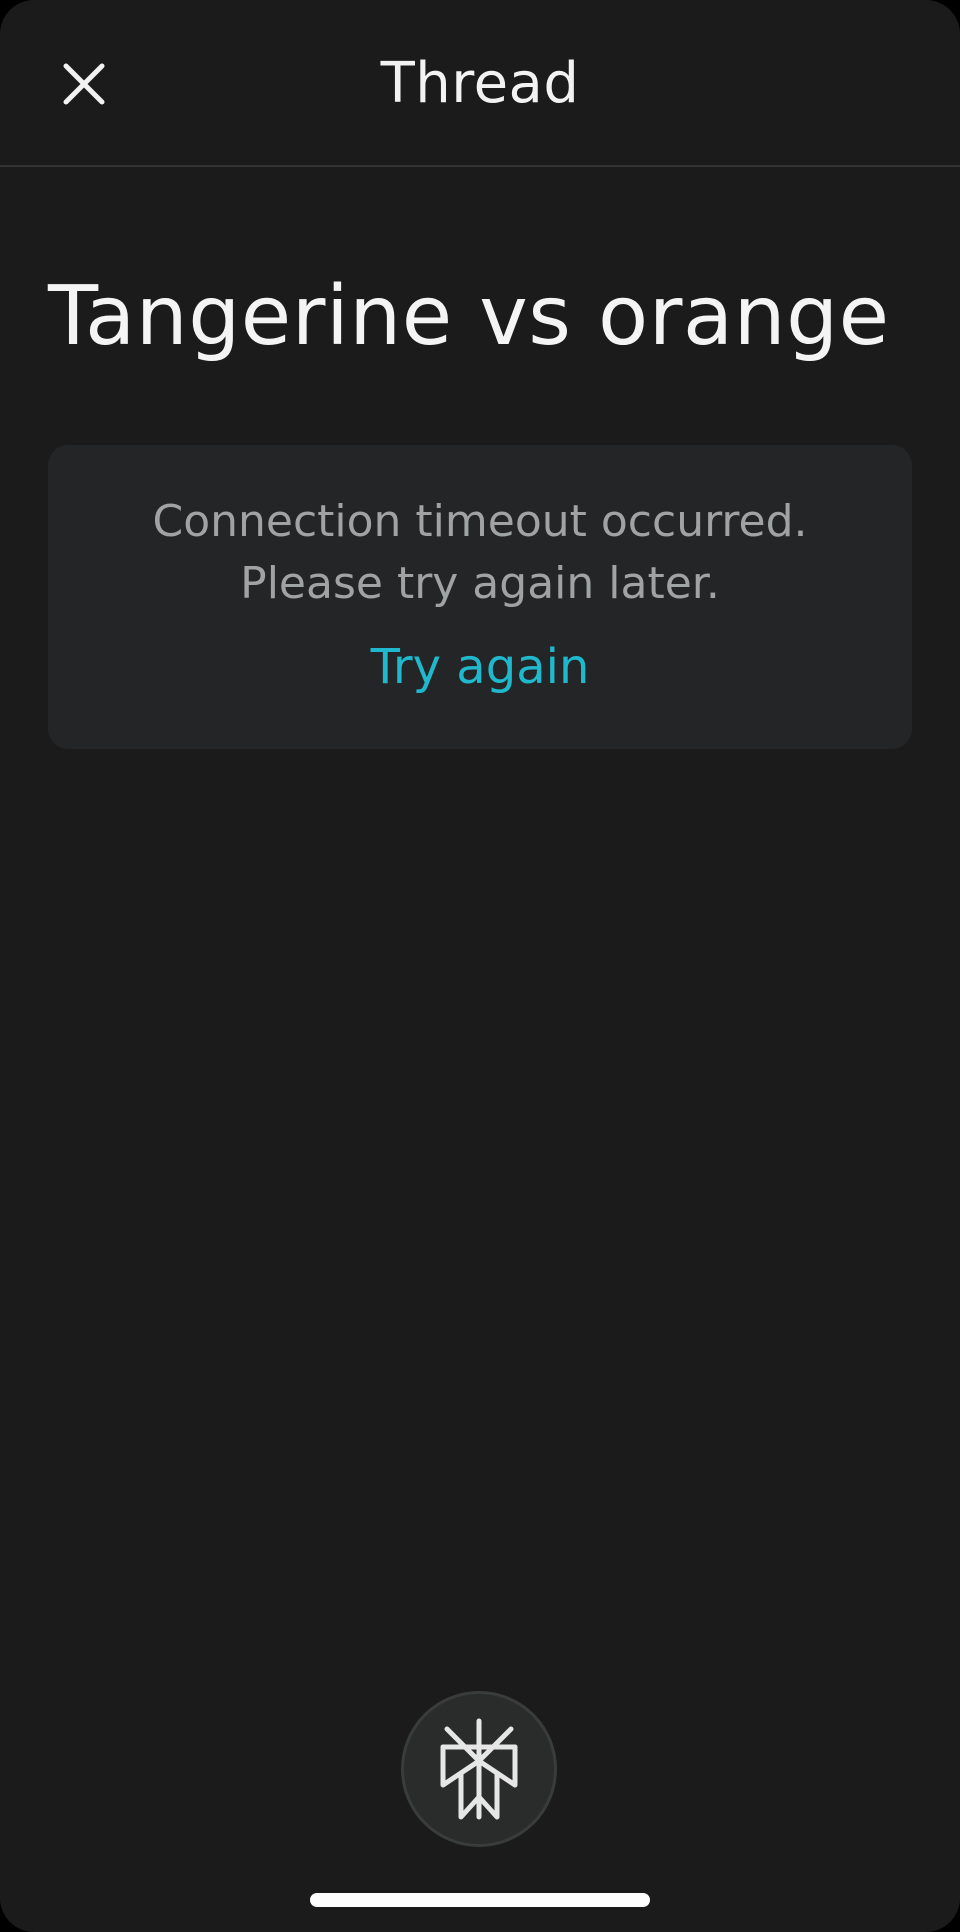  What do you see at coordinates (480, 1900) in the screenshot?
I see `home-indicator` at bounding box center [480, 1900].